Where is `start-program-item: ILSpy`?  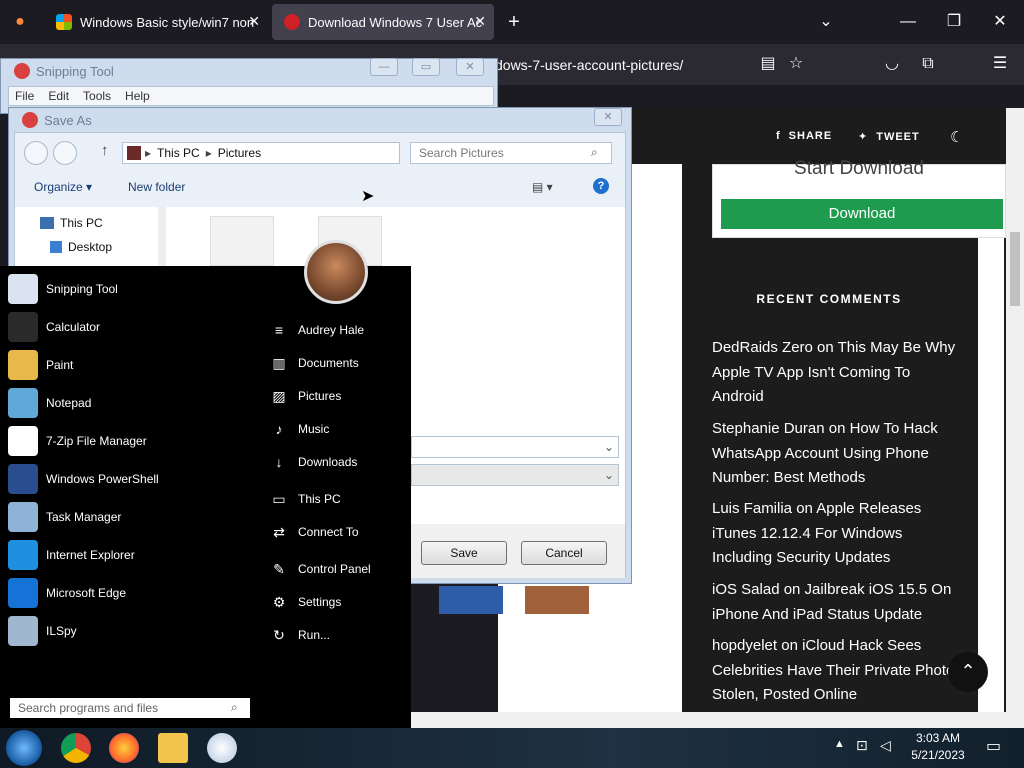
start-program-item: ILSpy is located at coordinates (42, 631).